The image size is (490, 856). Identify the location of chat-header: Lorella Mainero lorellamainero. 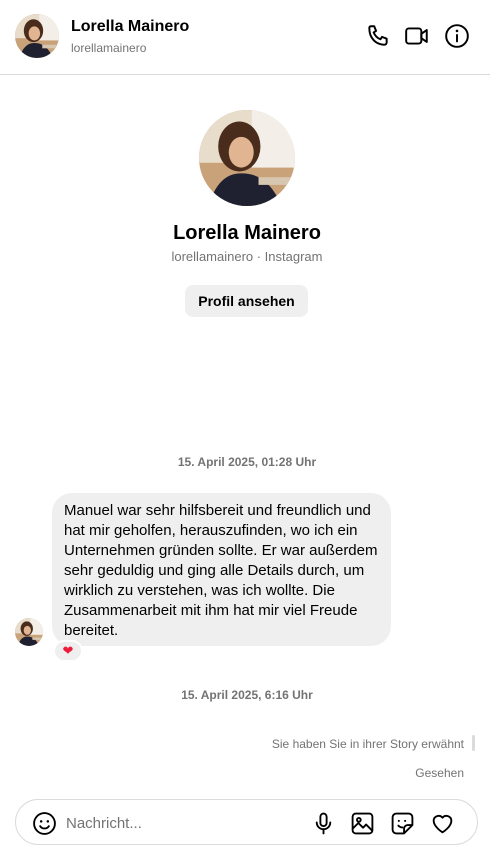
(245, 37).